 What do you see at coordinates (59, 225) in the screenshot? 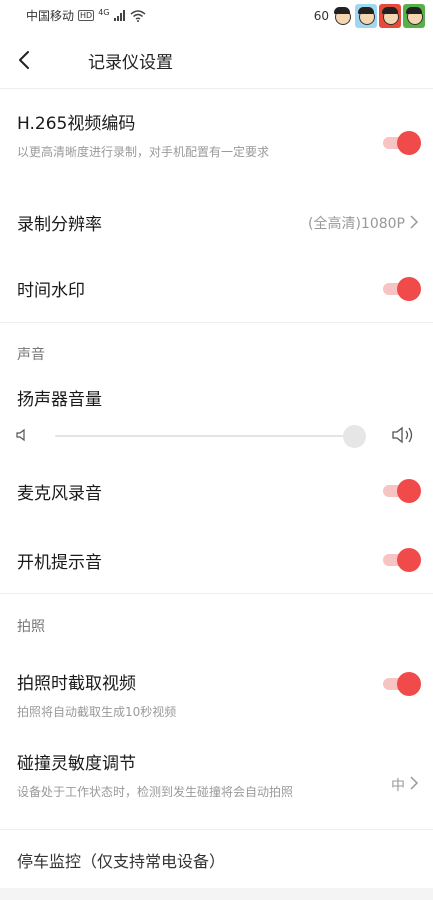
I see `resolution-title: 录制分辨率` at bounding box center [59, 225].